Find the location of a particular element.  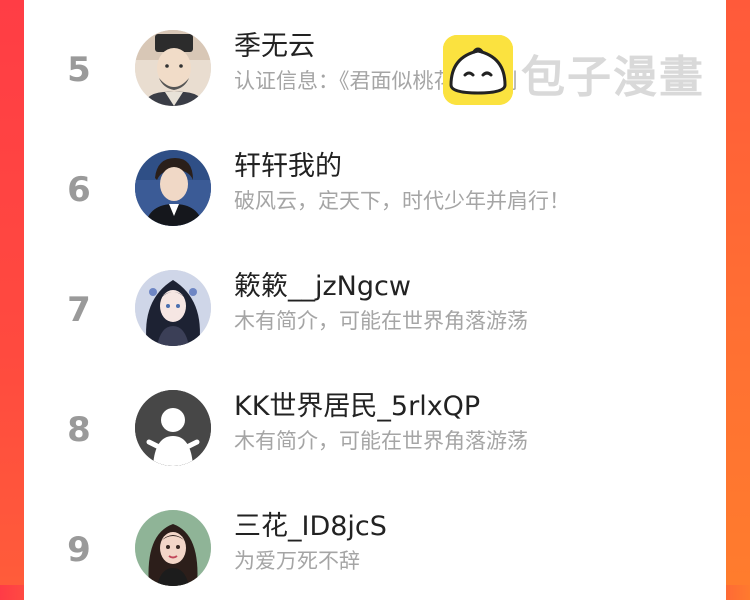

robed-elder-portrait-icon is located at coordinates (173, 68).